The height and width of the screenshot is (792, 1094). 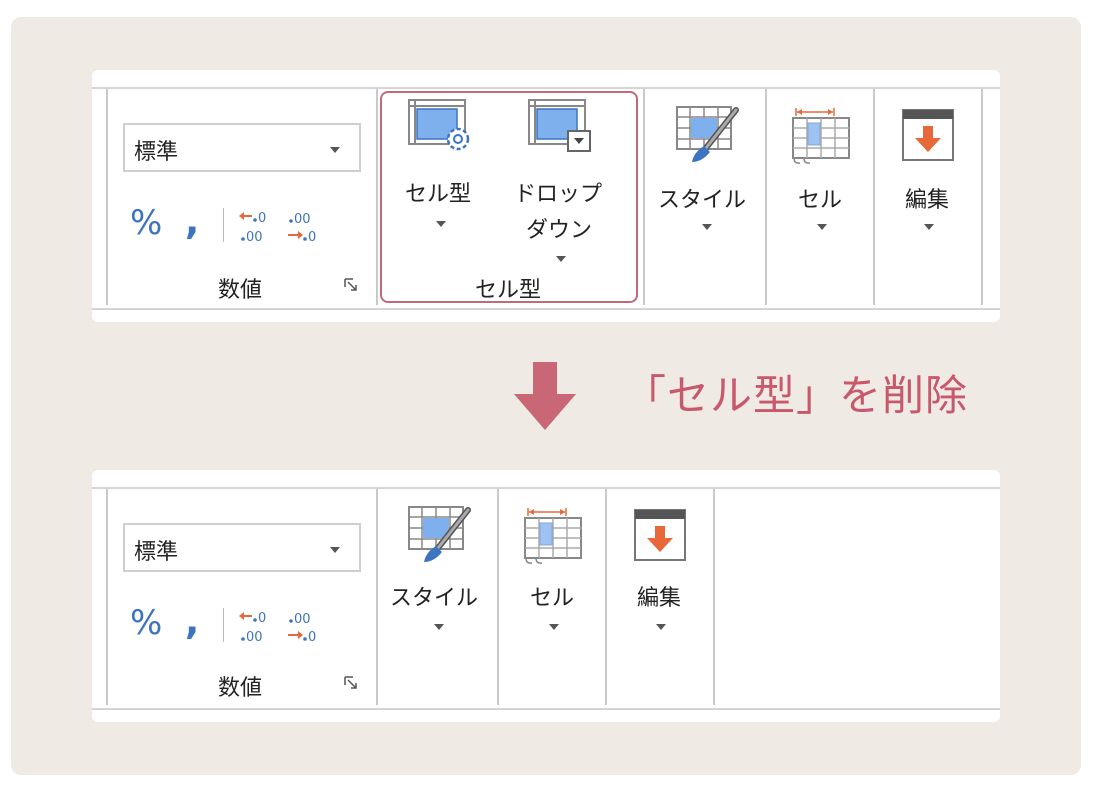 I want to click on group-label-celltype: セル型, so click(x=508, y=290).